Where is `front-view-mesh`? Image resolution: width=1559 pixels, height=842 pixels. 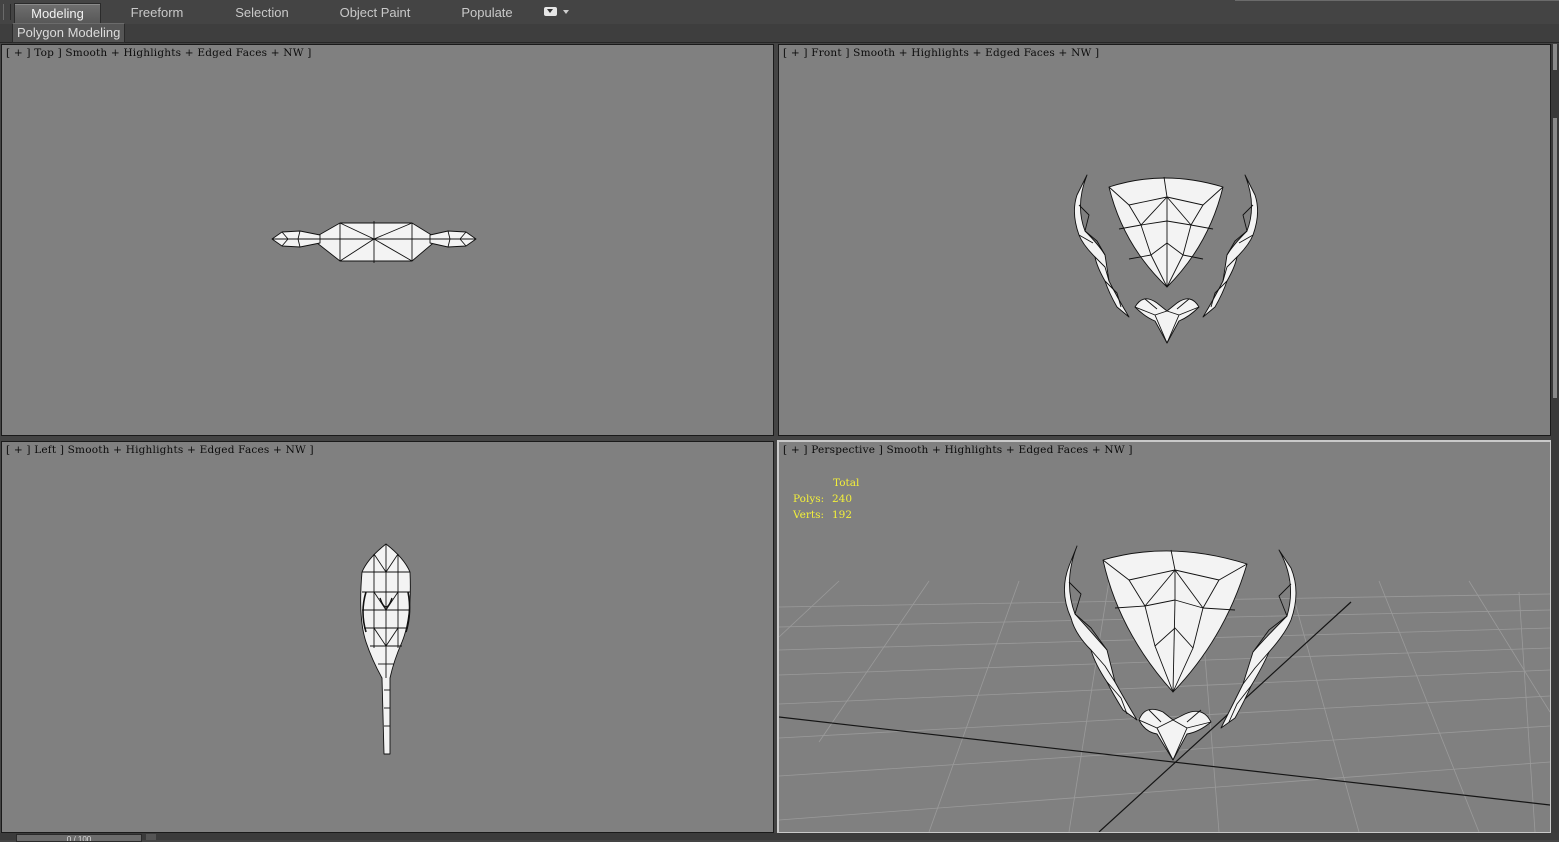
front-view-mesh is located at coordinates (1166, 259).